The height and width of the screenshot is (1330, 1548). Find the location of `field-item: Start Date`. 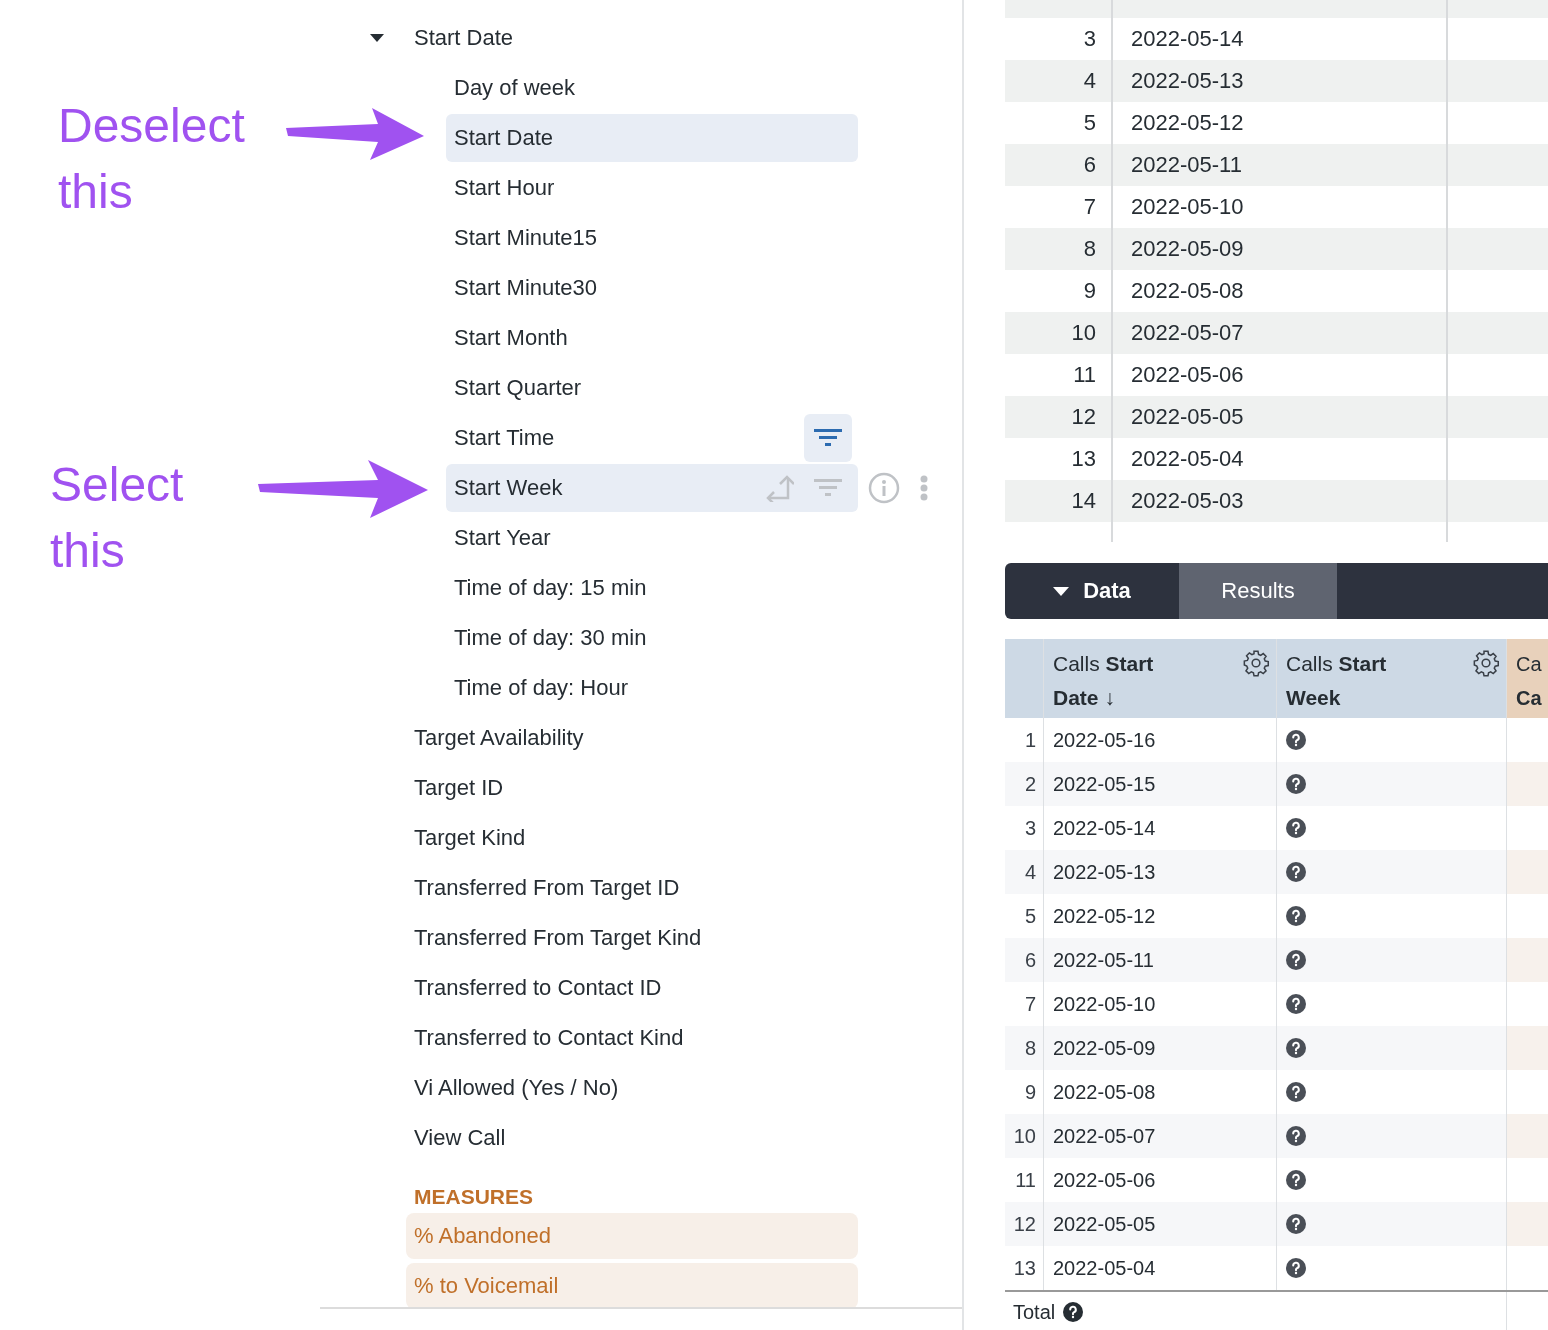

field-item: Start Date is located at coordinates (652, 138).